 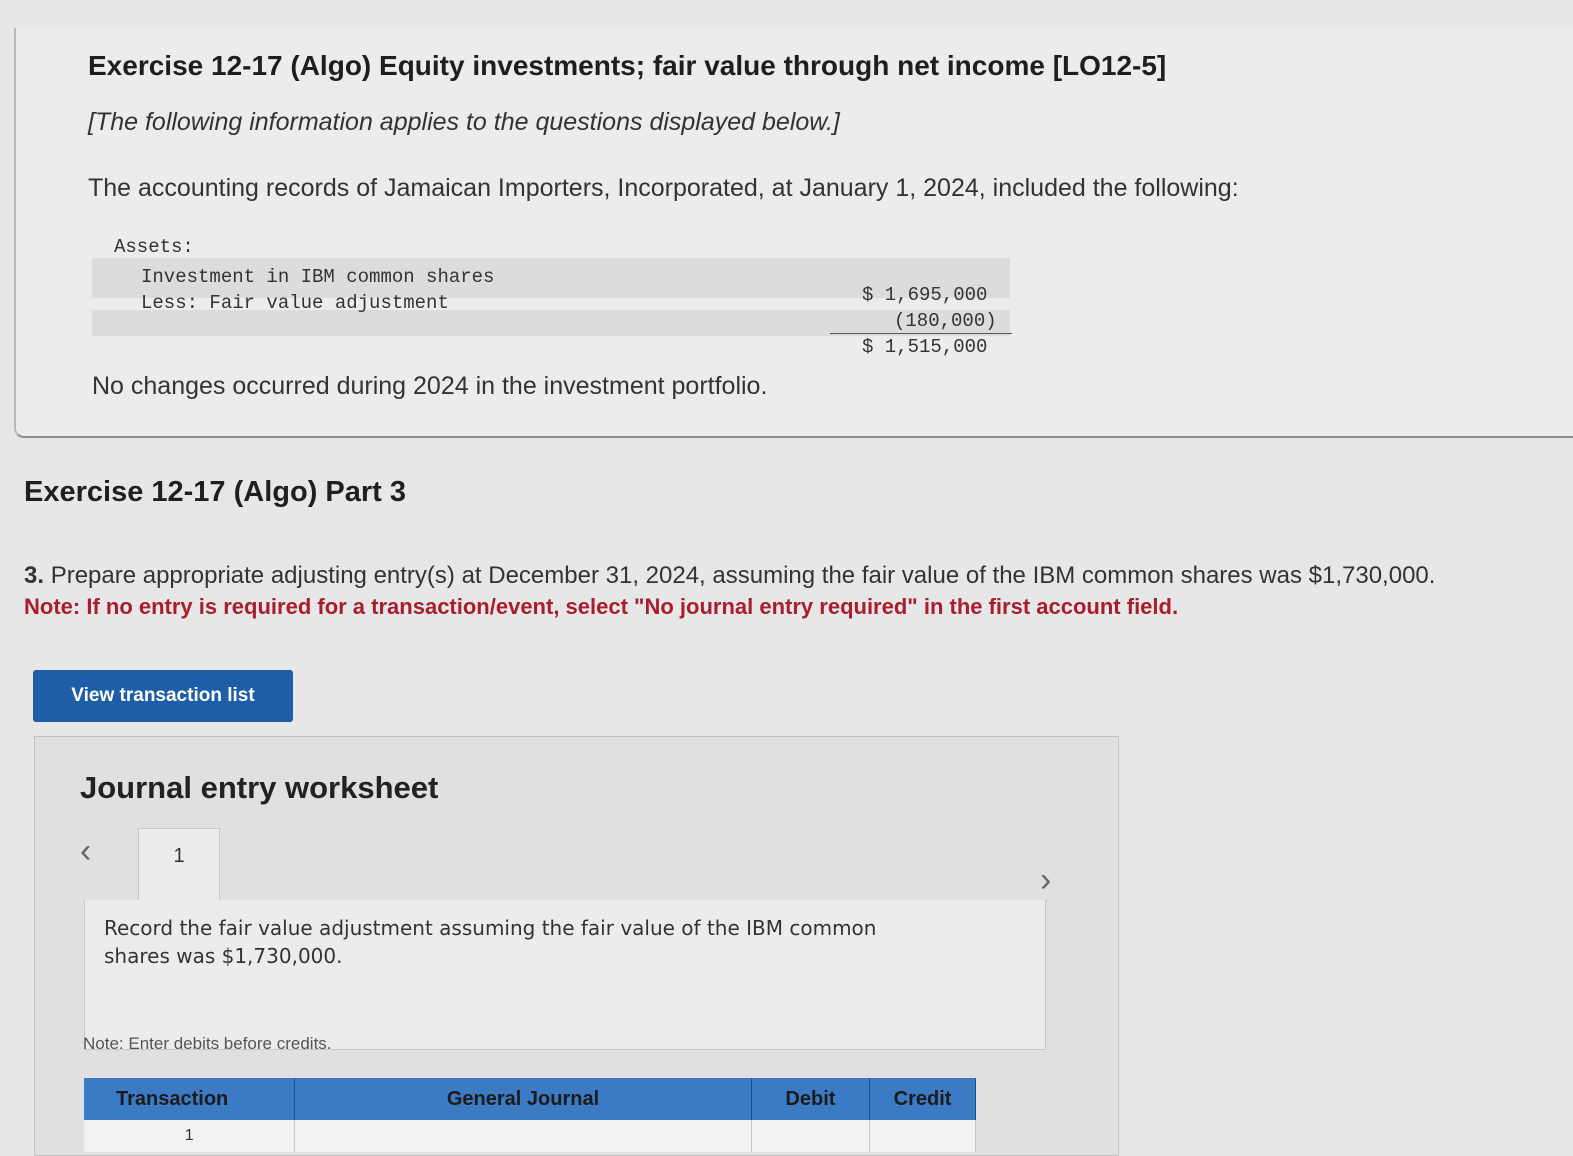 I want to click on tab-1: 1, so click(x=179, y=865).